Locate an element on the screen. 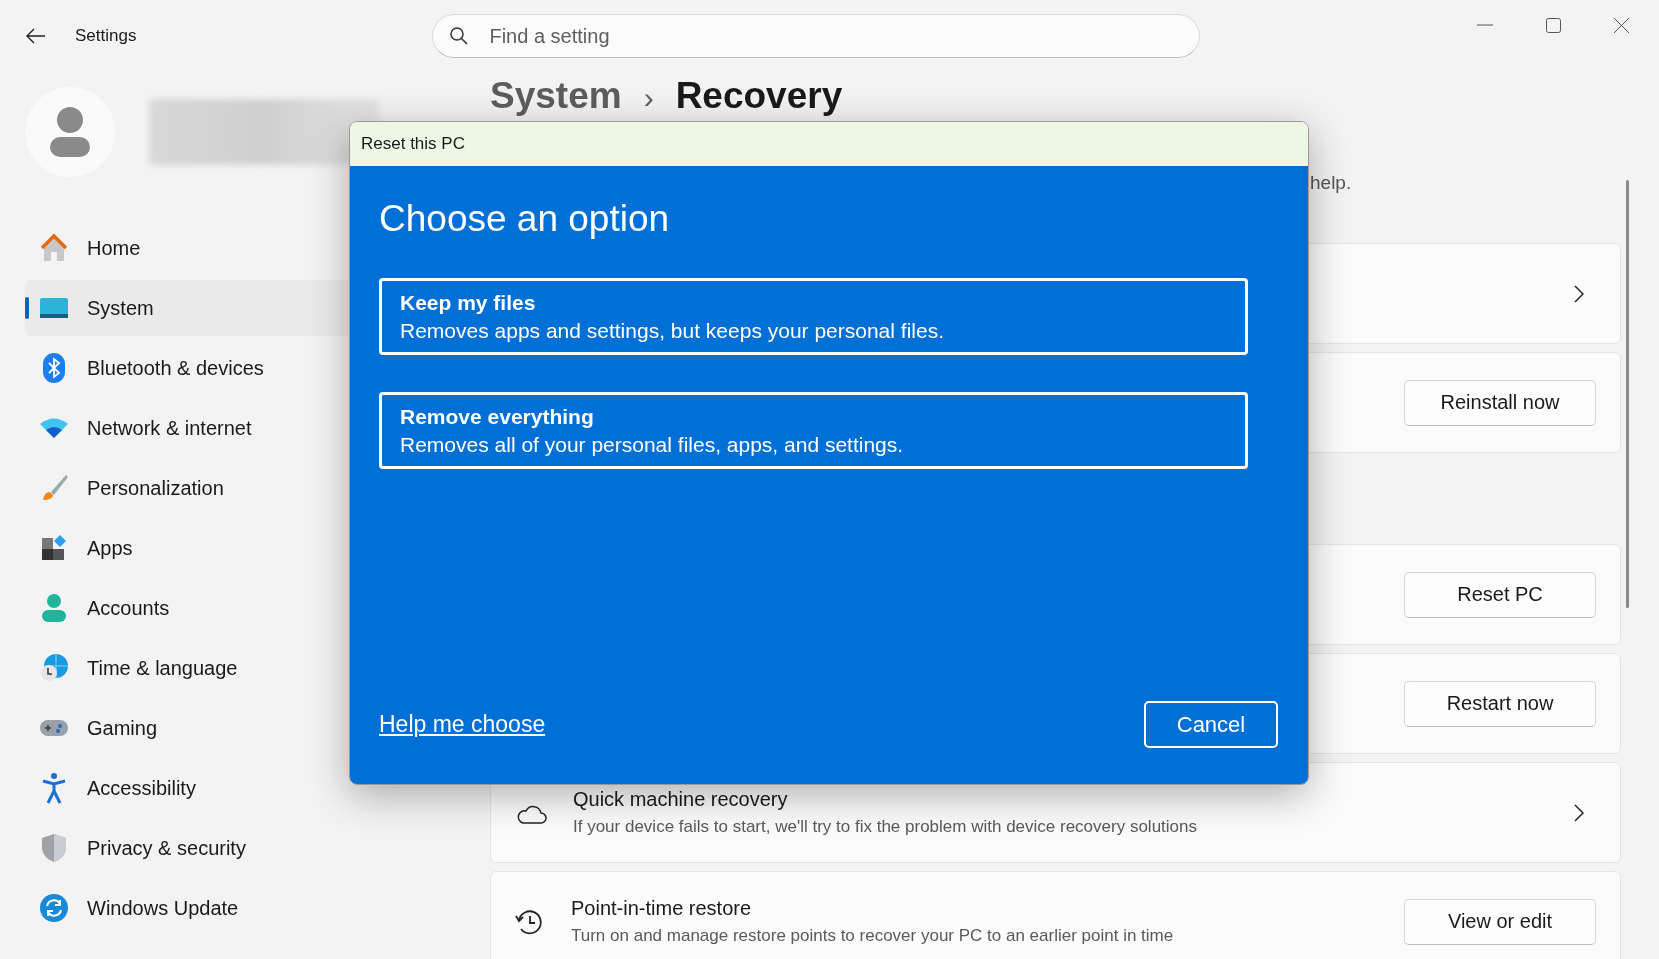  option-button: Remove everything Removes all of your personal files, apps, and settings. is located at coordinates (813, 430).